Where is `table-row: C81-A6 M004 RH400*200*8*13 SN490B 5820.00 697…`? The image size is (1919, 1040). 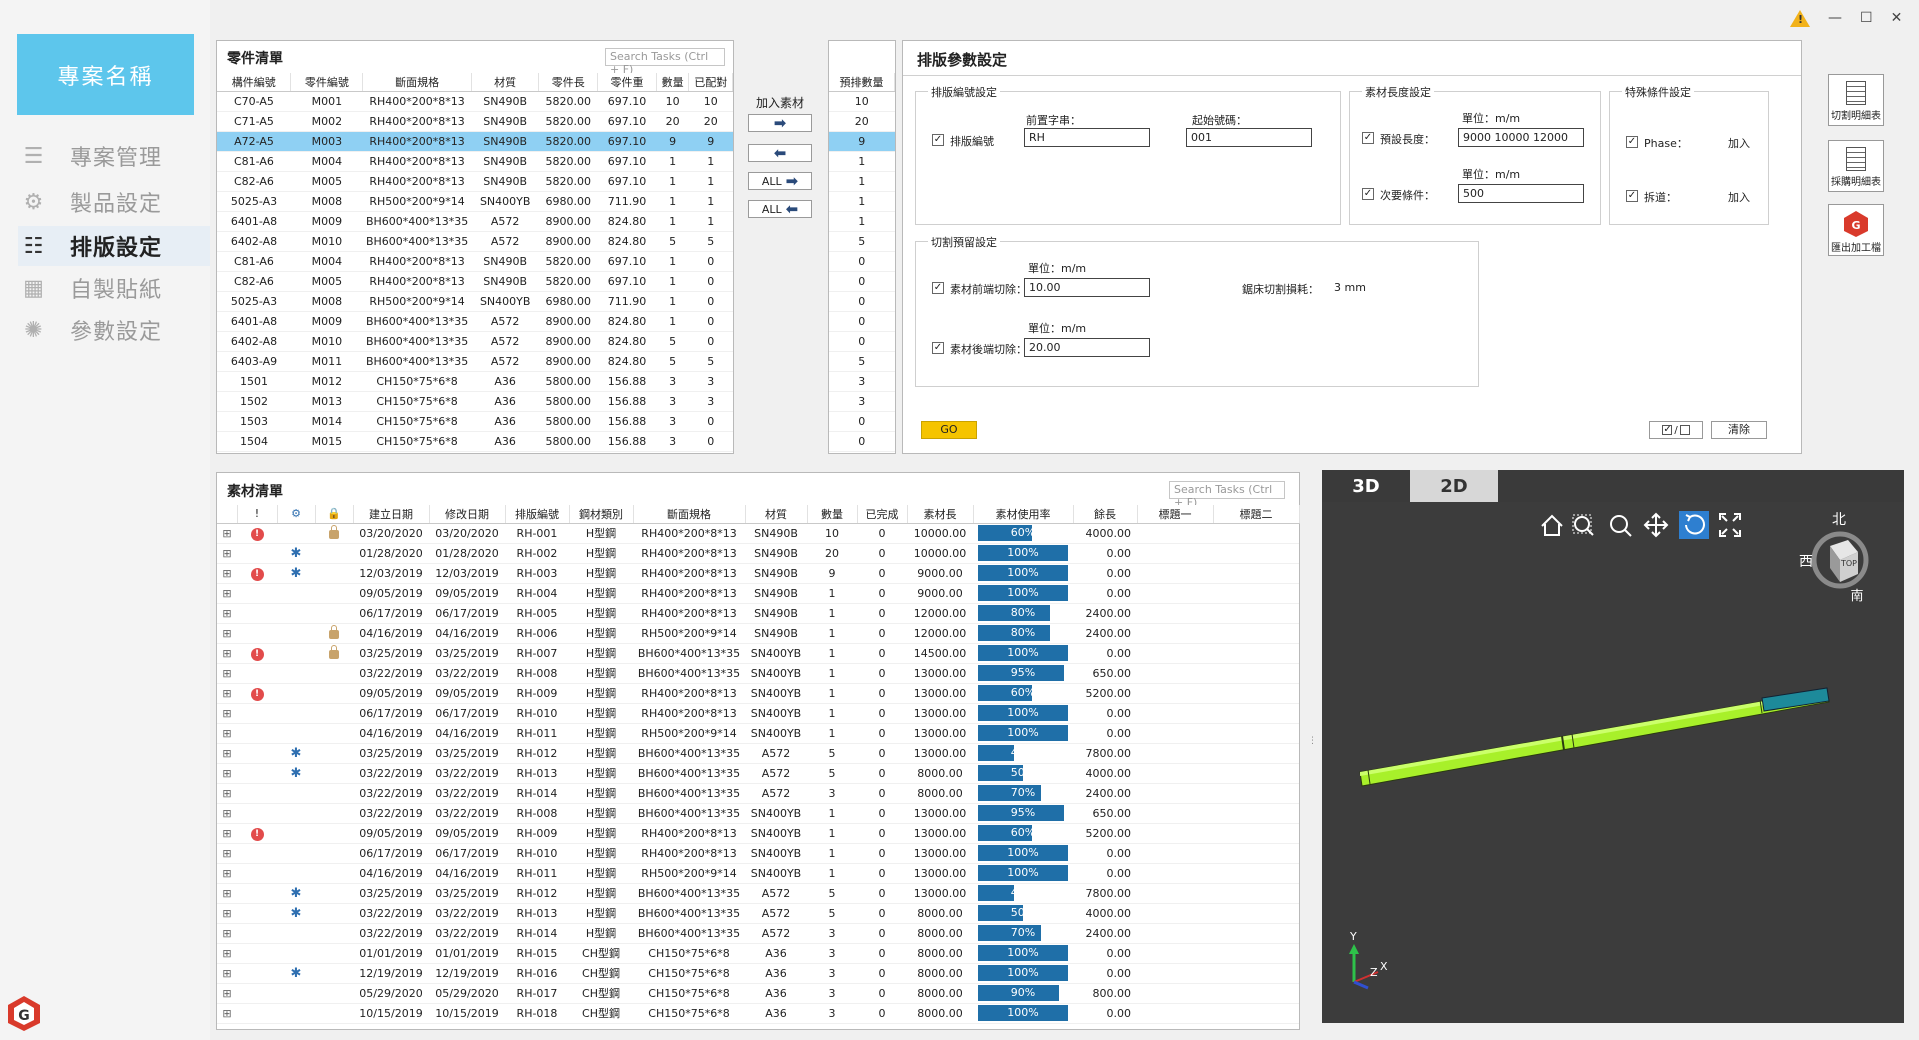 table-row: C81-A6 M004 RH400*200*8*13 SN490B 5820.00 697… is located at coordinates (475, 261).